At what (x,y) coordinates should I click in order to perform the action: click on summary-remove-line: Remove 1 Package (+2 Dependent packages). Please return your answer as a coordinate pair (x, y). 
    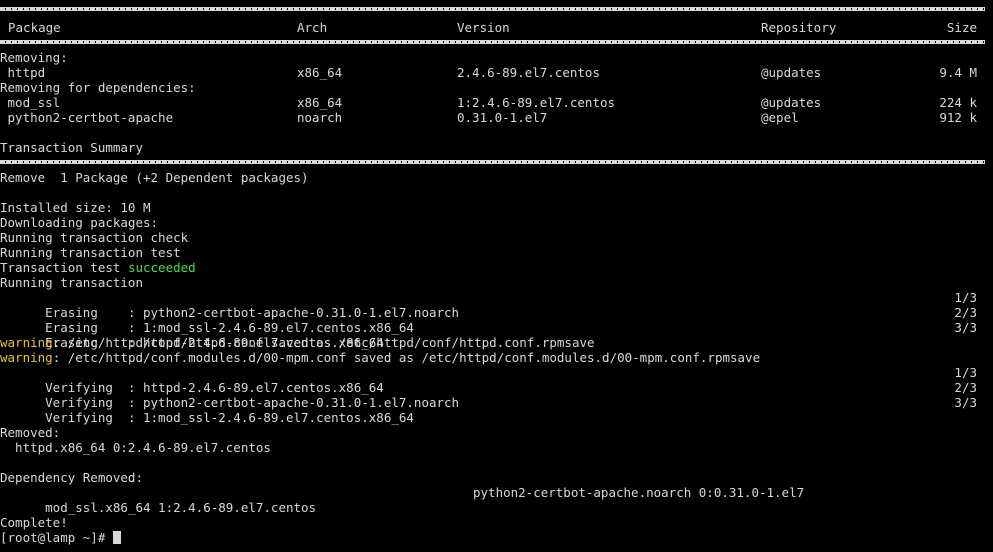
    Looking at the image, I should click on (154, 177).